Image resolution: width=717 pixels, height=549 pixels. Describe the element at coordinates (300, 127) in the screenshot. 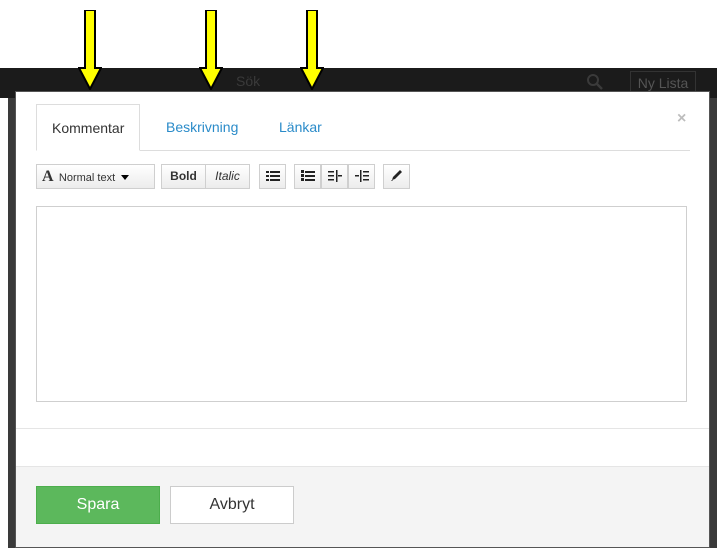

I see `tab-lankar: Länkar` at that location.